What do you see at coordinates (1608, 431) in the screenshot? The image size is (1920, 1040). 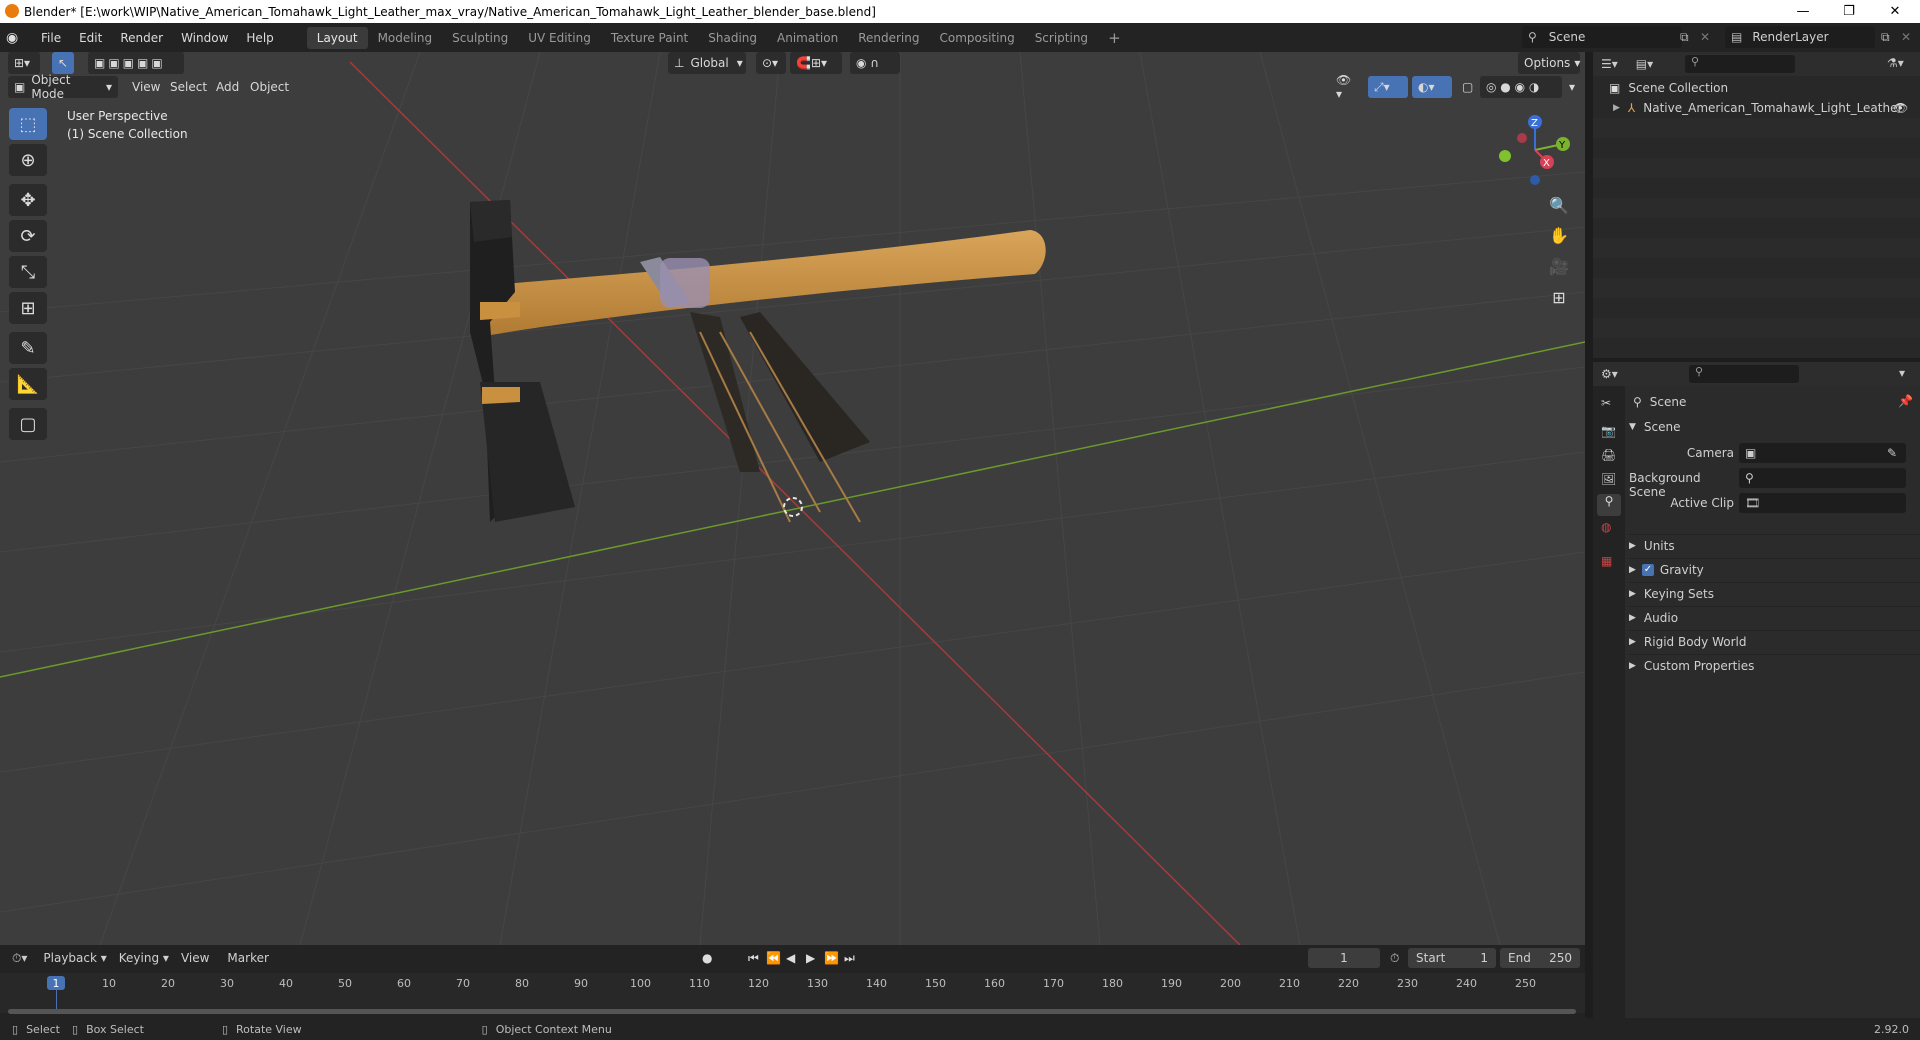 I see `tab-render-icon: 📷` at bounding box center [1608, 431].